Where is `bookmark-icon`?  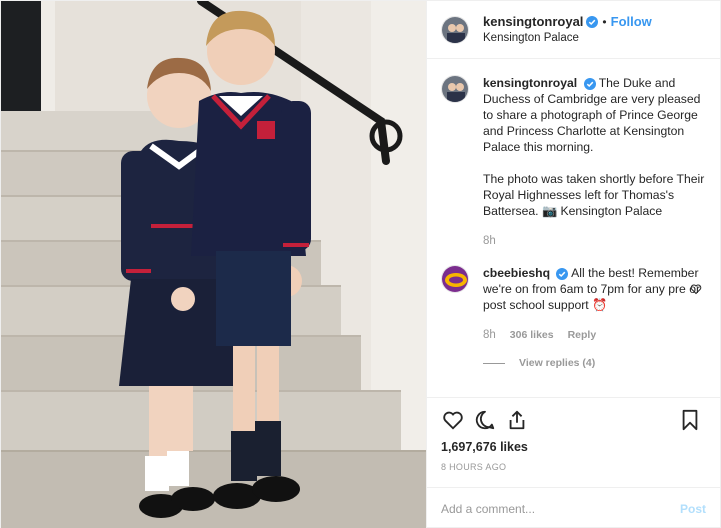 bookmark-icon is located at coordinates (690, 420).